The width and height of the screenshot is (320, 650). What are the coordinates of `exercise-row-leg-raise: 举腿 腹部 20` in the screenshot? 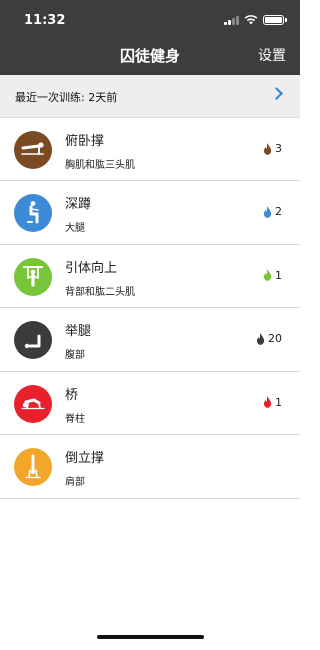 It's located at (150, 340).